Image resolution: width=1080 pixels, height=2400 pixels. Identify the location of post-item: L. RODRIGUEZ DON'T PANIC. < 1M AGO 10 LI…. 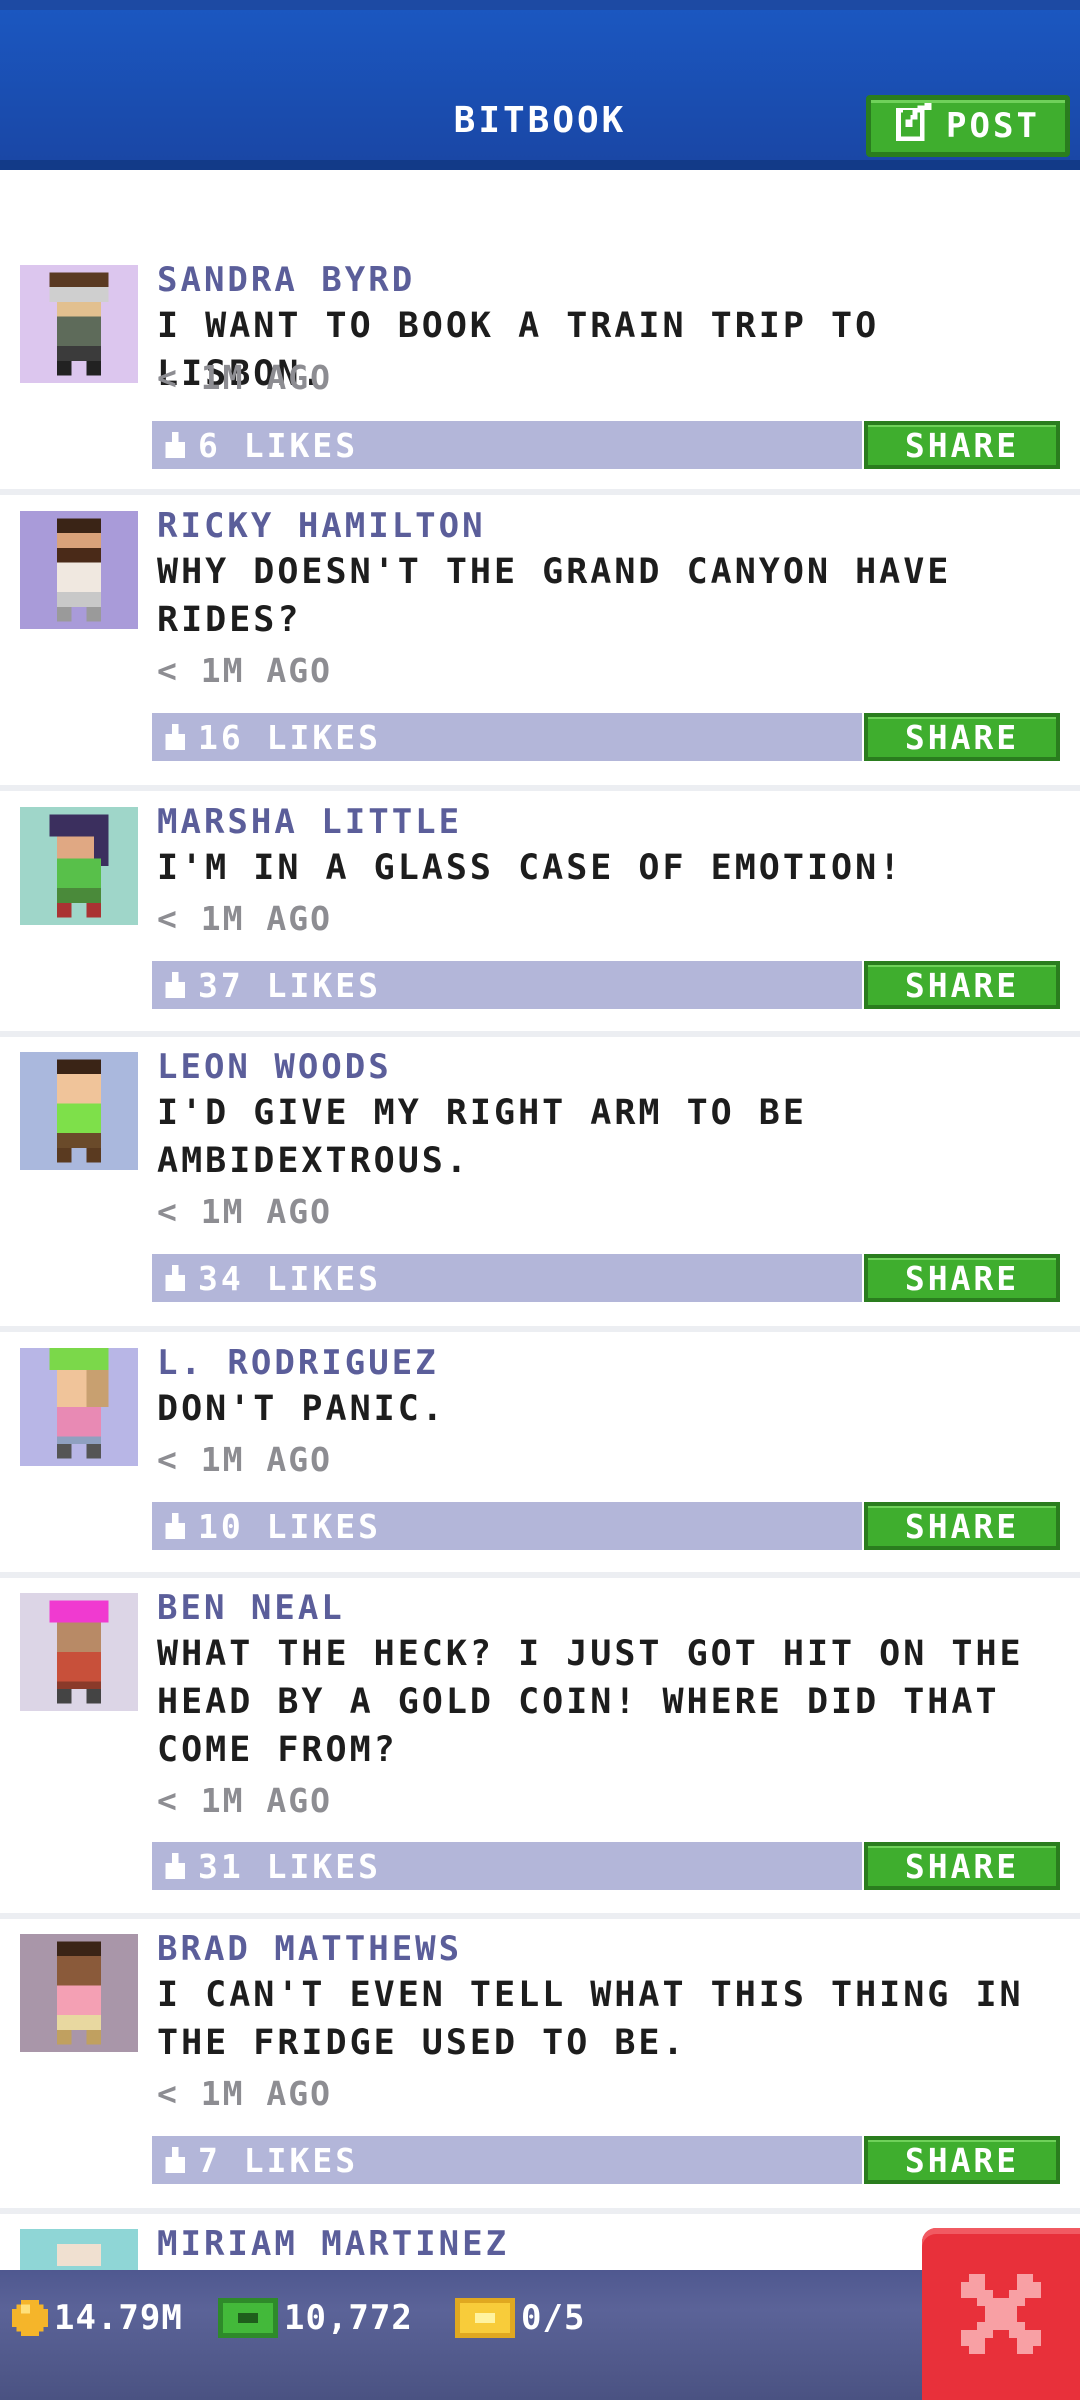
(540, 1458).